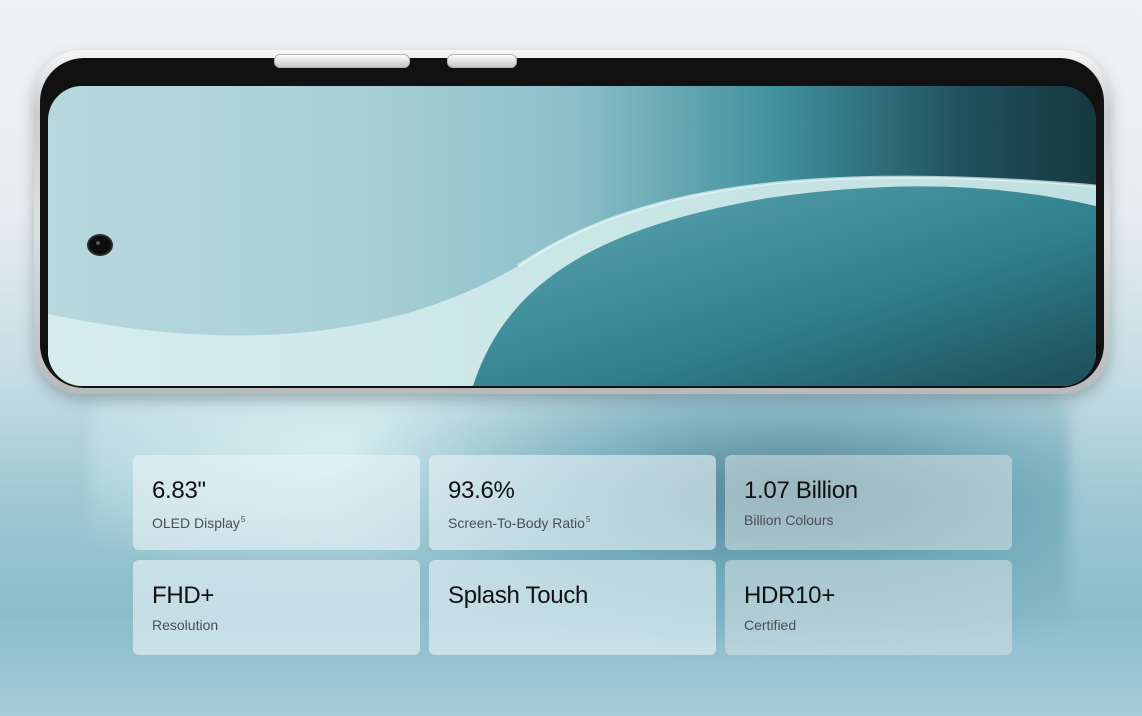  What do you see at coordinates (481, 490) in the screenshot?
I see `spec-value: 93.6%` at bounding box center [481, 490].